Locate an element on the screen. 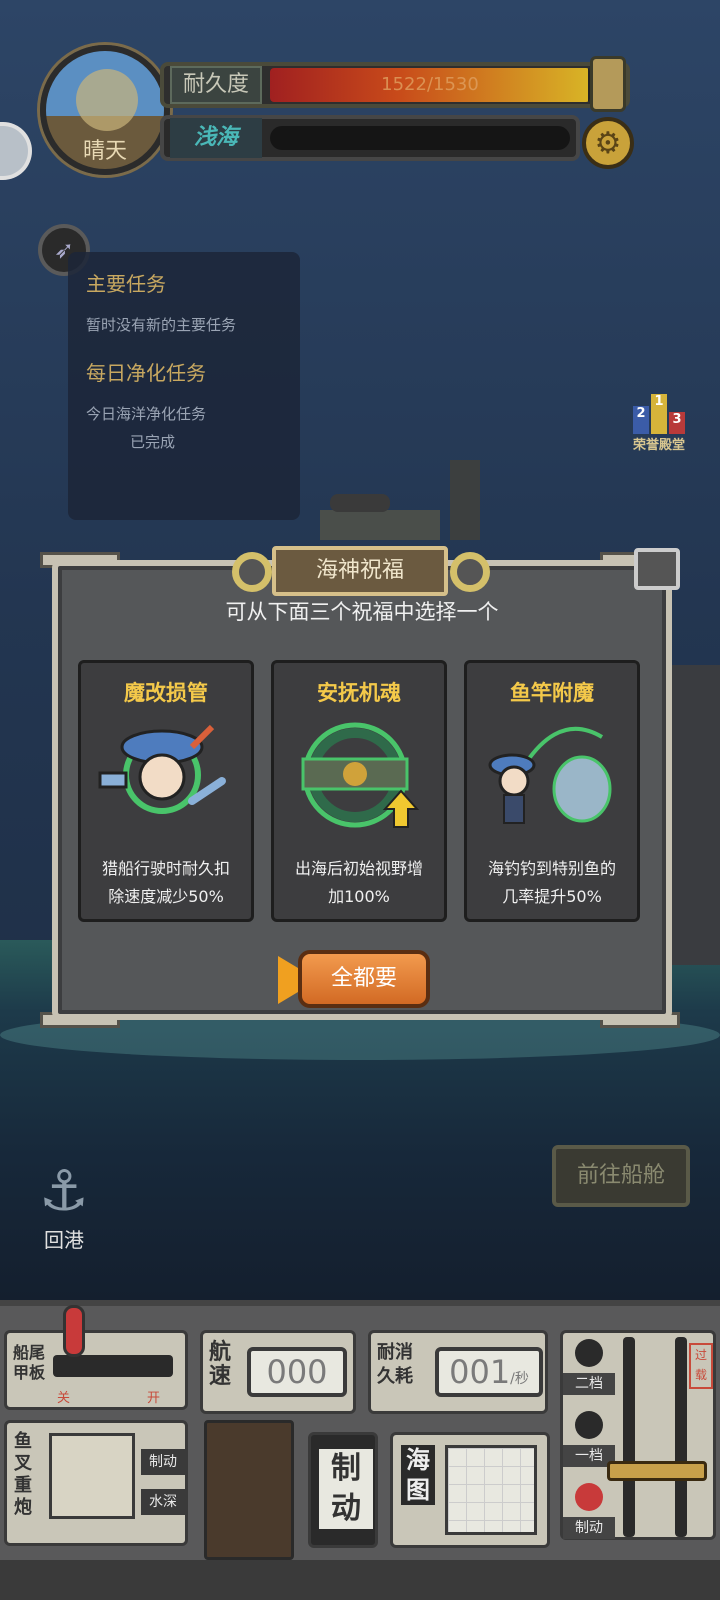 This screenshot has width=720, height=1600. main-quest-title: 主要任务 is located at coordinates (126, 284).